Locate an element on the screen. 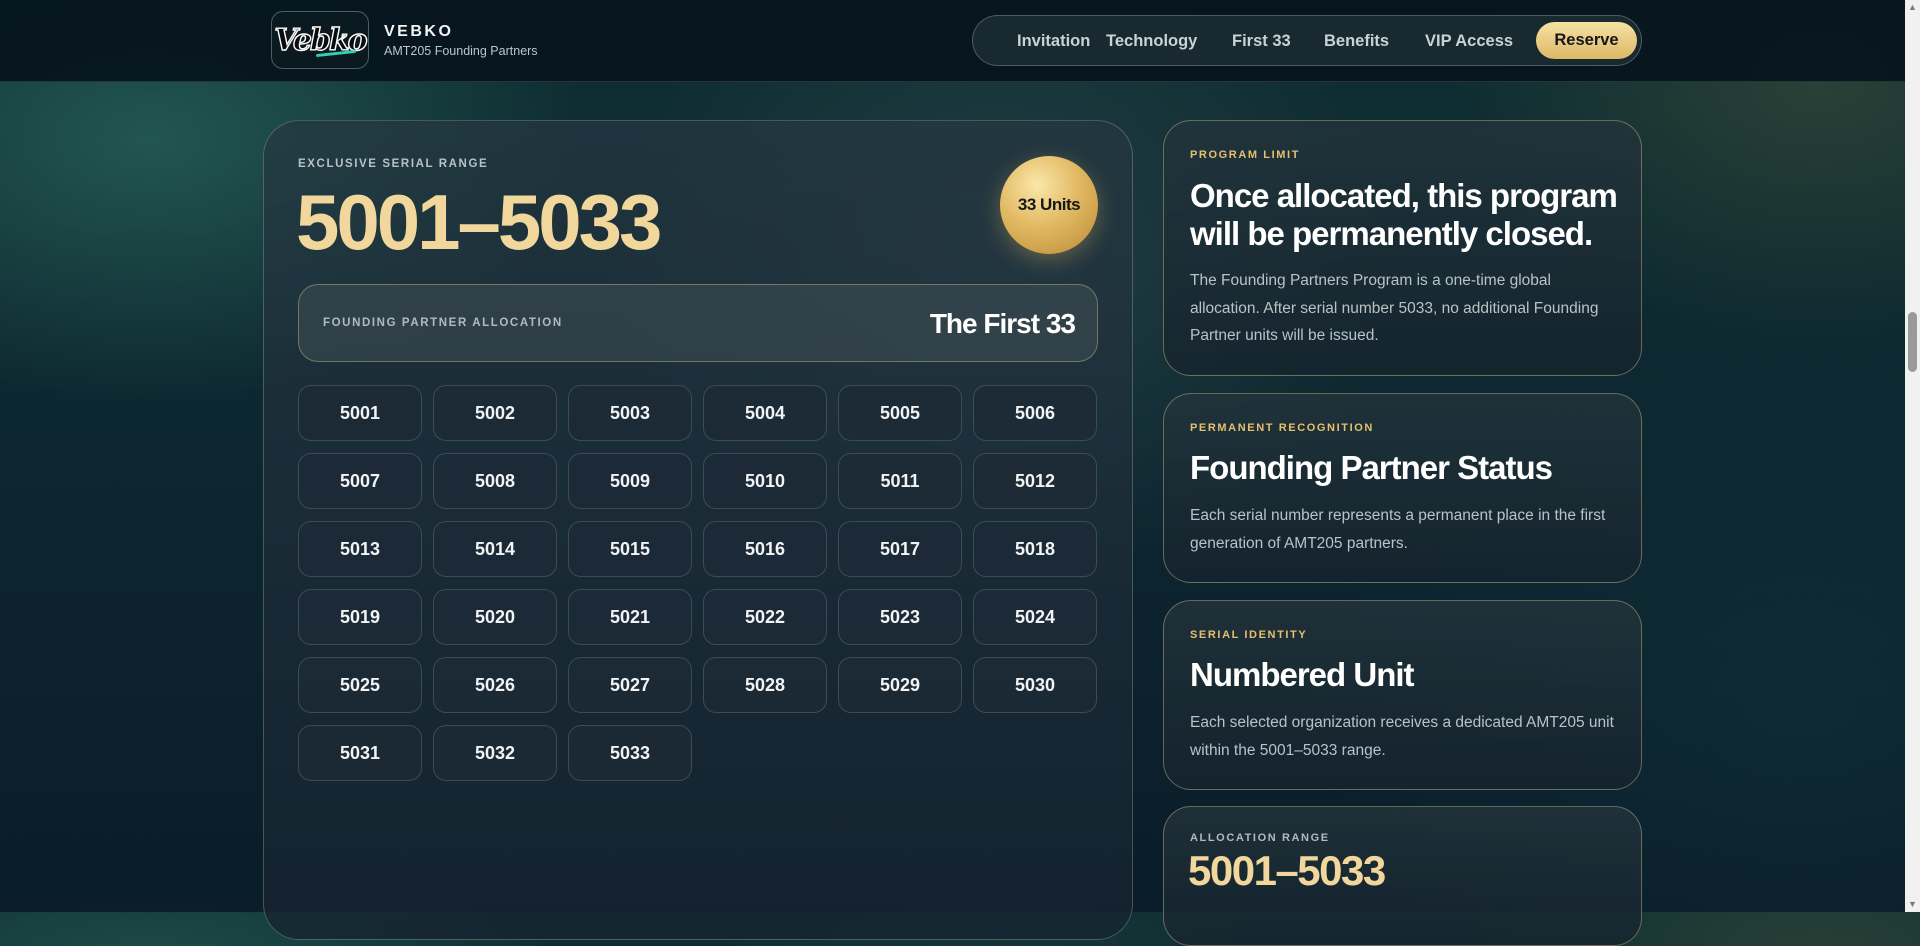  serial-range-value: 5001–5033 is located at coordinates (479, 222).